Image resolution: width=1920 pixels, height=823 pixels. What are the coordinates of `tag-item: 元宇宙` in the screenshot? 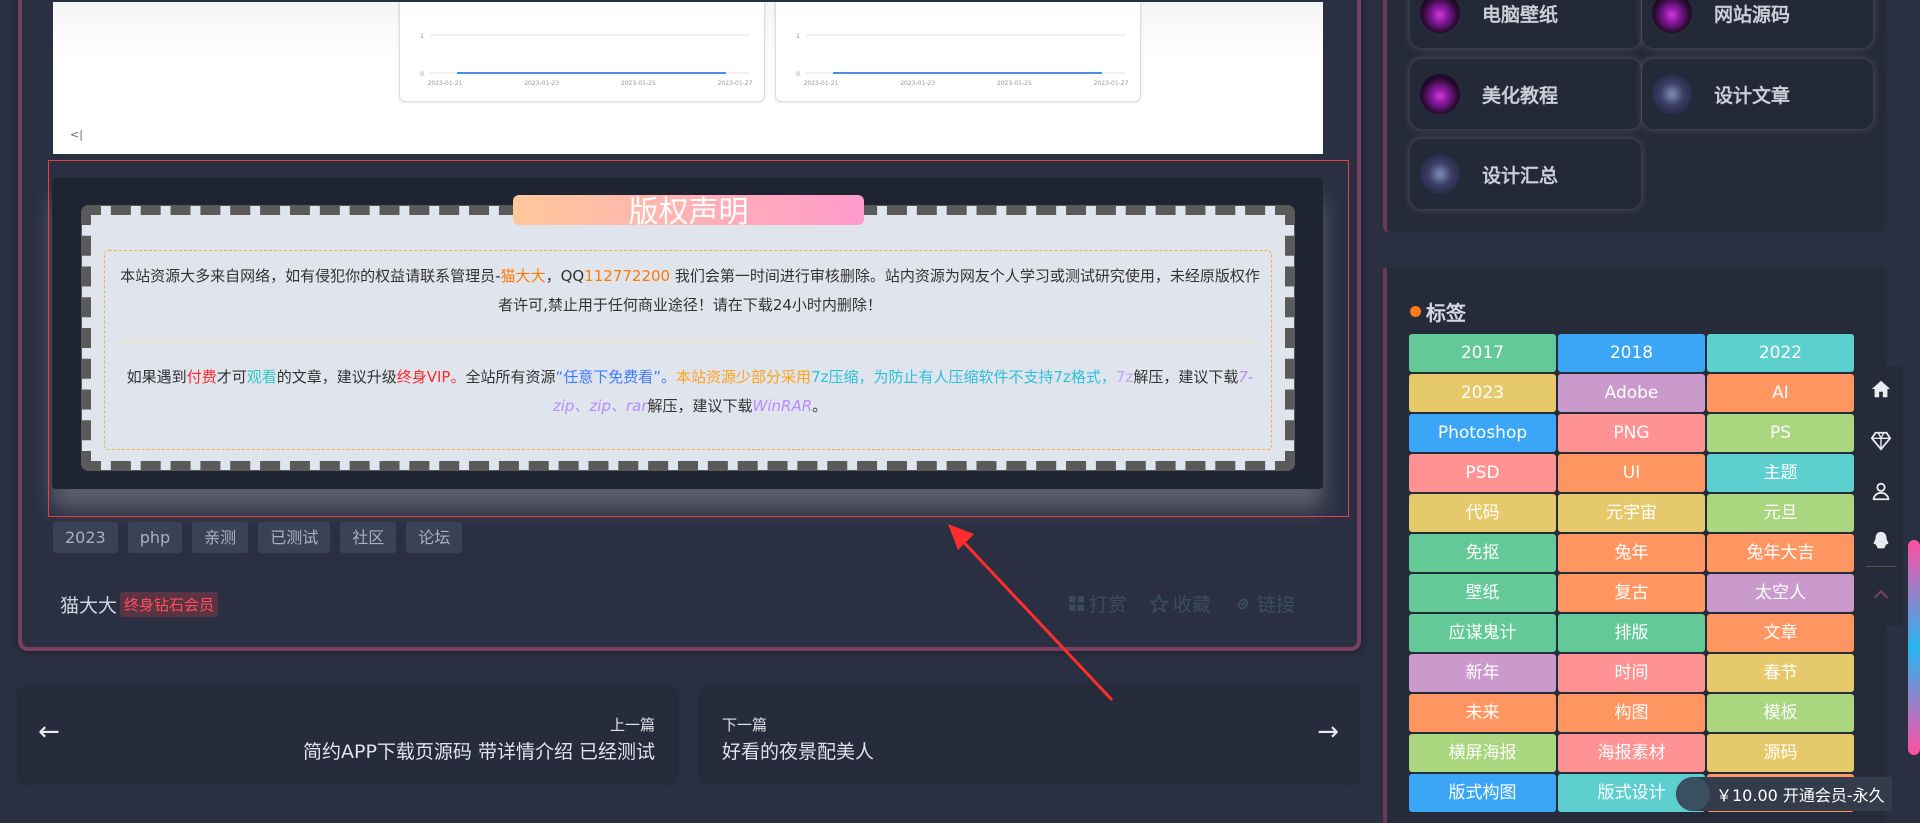 It's located at (1631, 513).